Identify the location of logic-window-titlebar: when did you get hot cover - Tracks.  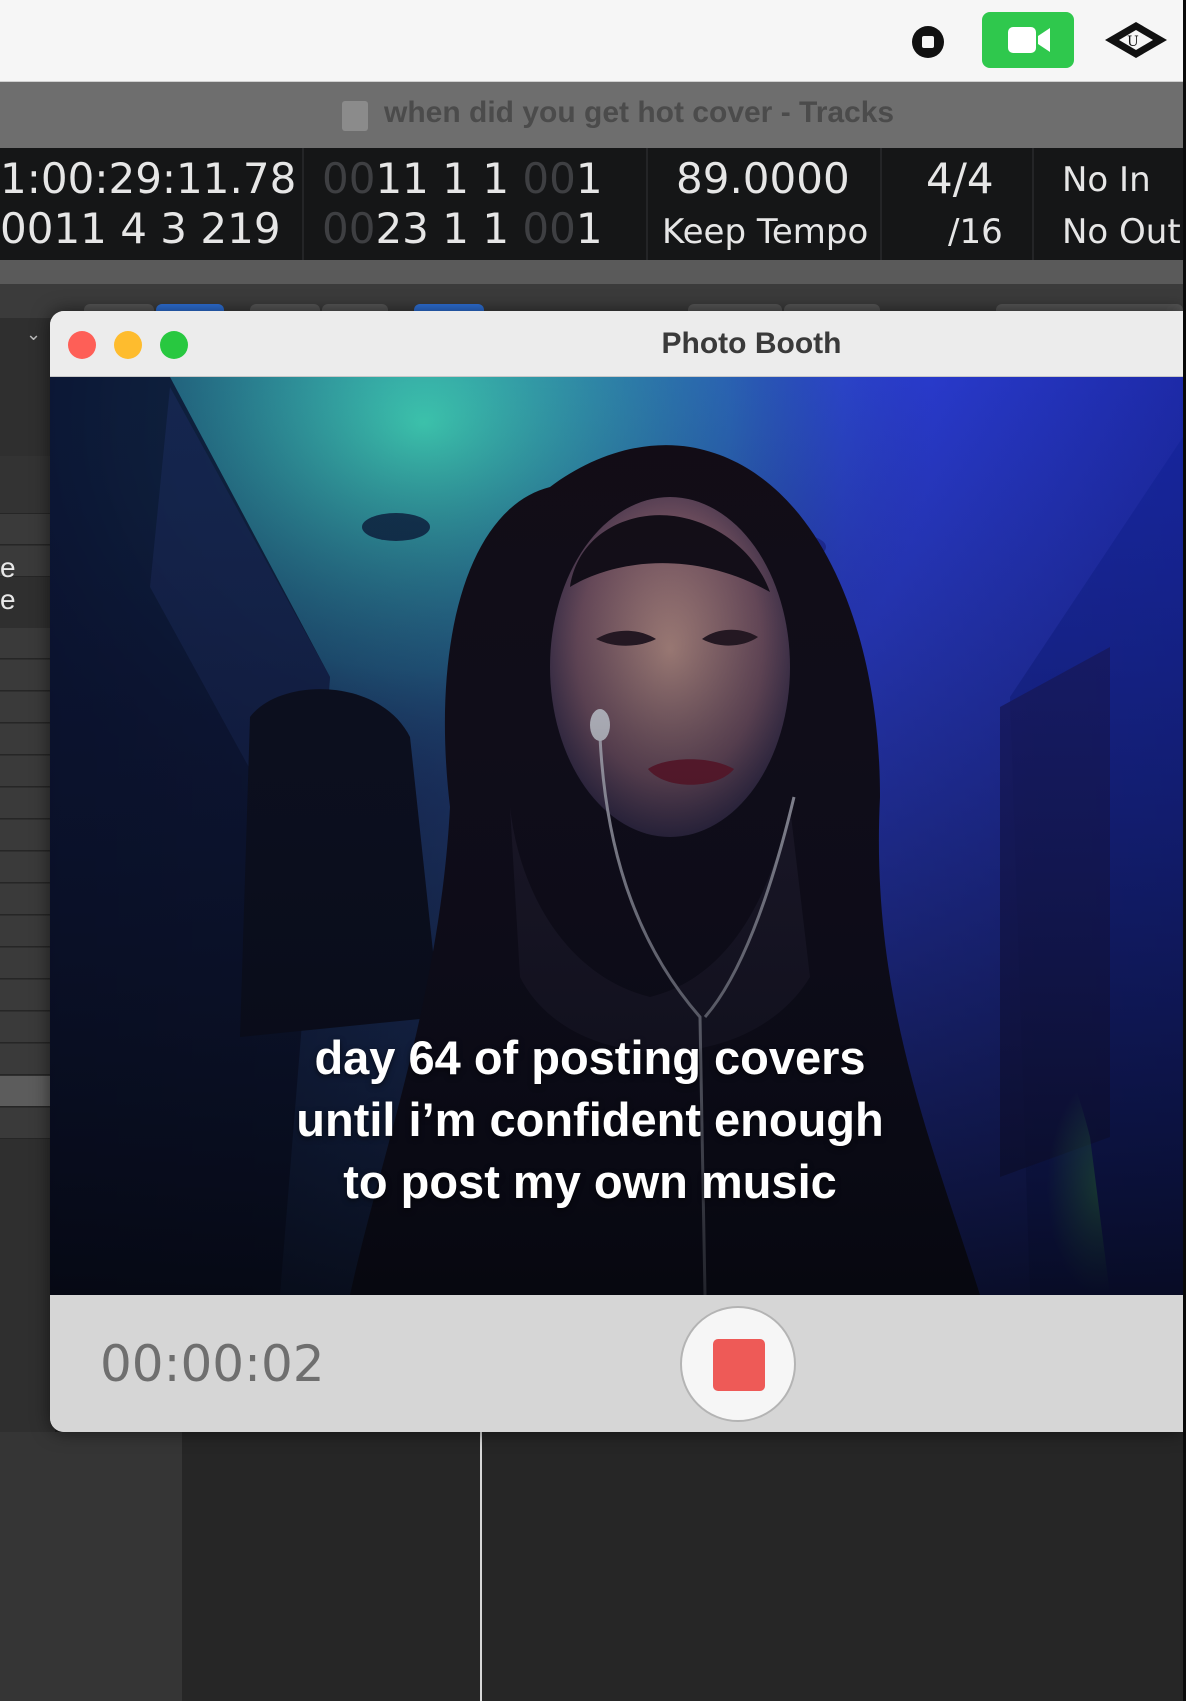
(591, 115).